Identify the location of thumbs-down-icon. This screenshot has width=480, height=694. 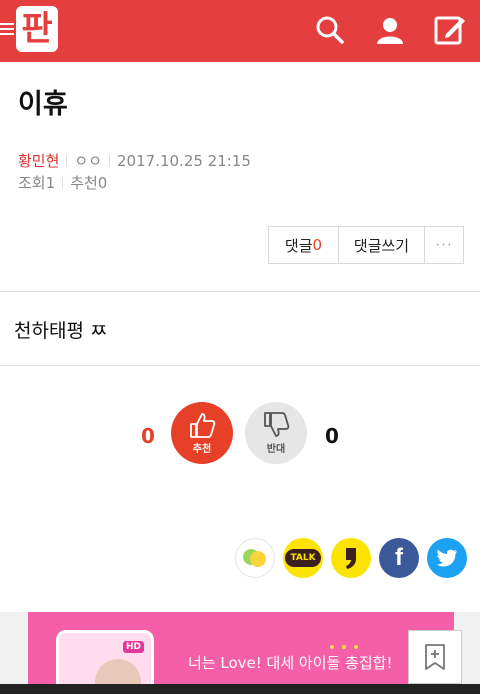
(277, 424).